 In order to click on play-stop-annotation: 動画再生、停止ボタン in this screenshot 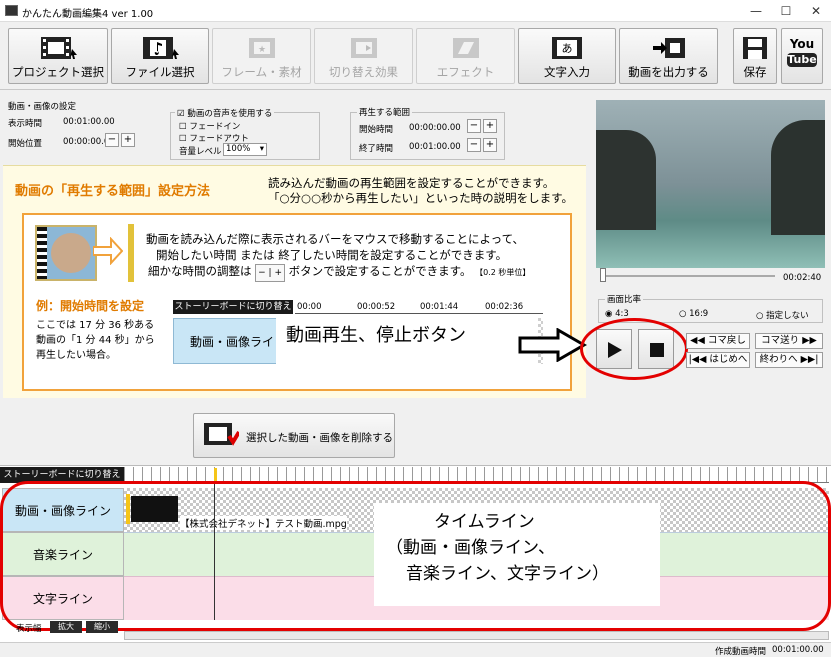, I will do `click(407, 349)`.